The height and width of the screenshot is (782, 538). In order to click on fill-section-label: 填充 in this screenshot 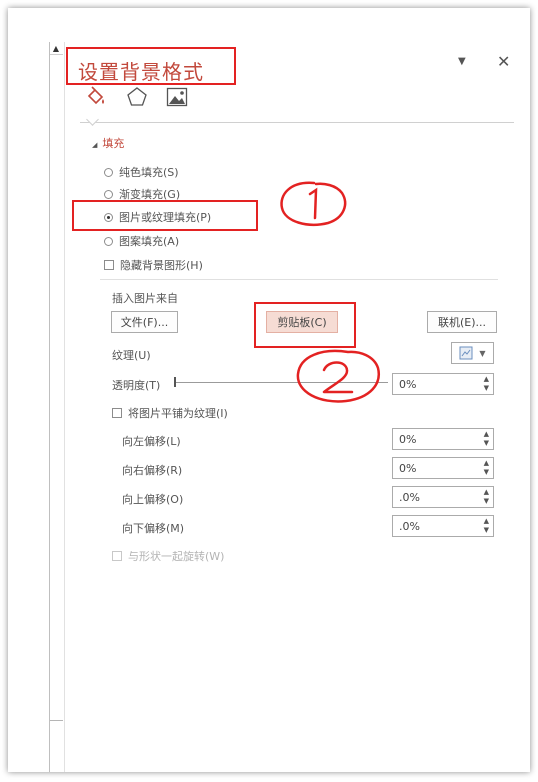, I will do `click(113, 143)`.